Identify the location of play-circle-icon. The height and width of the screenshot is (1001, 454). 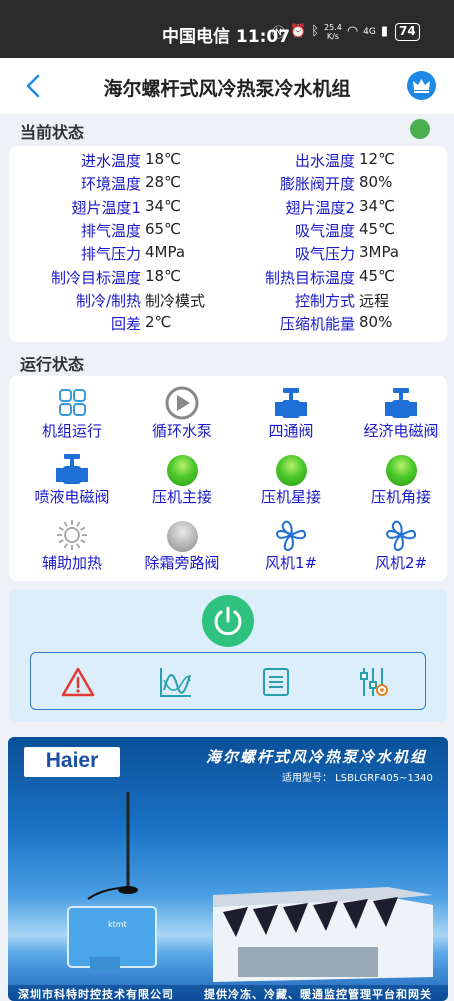
(182, 403).